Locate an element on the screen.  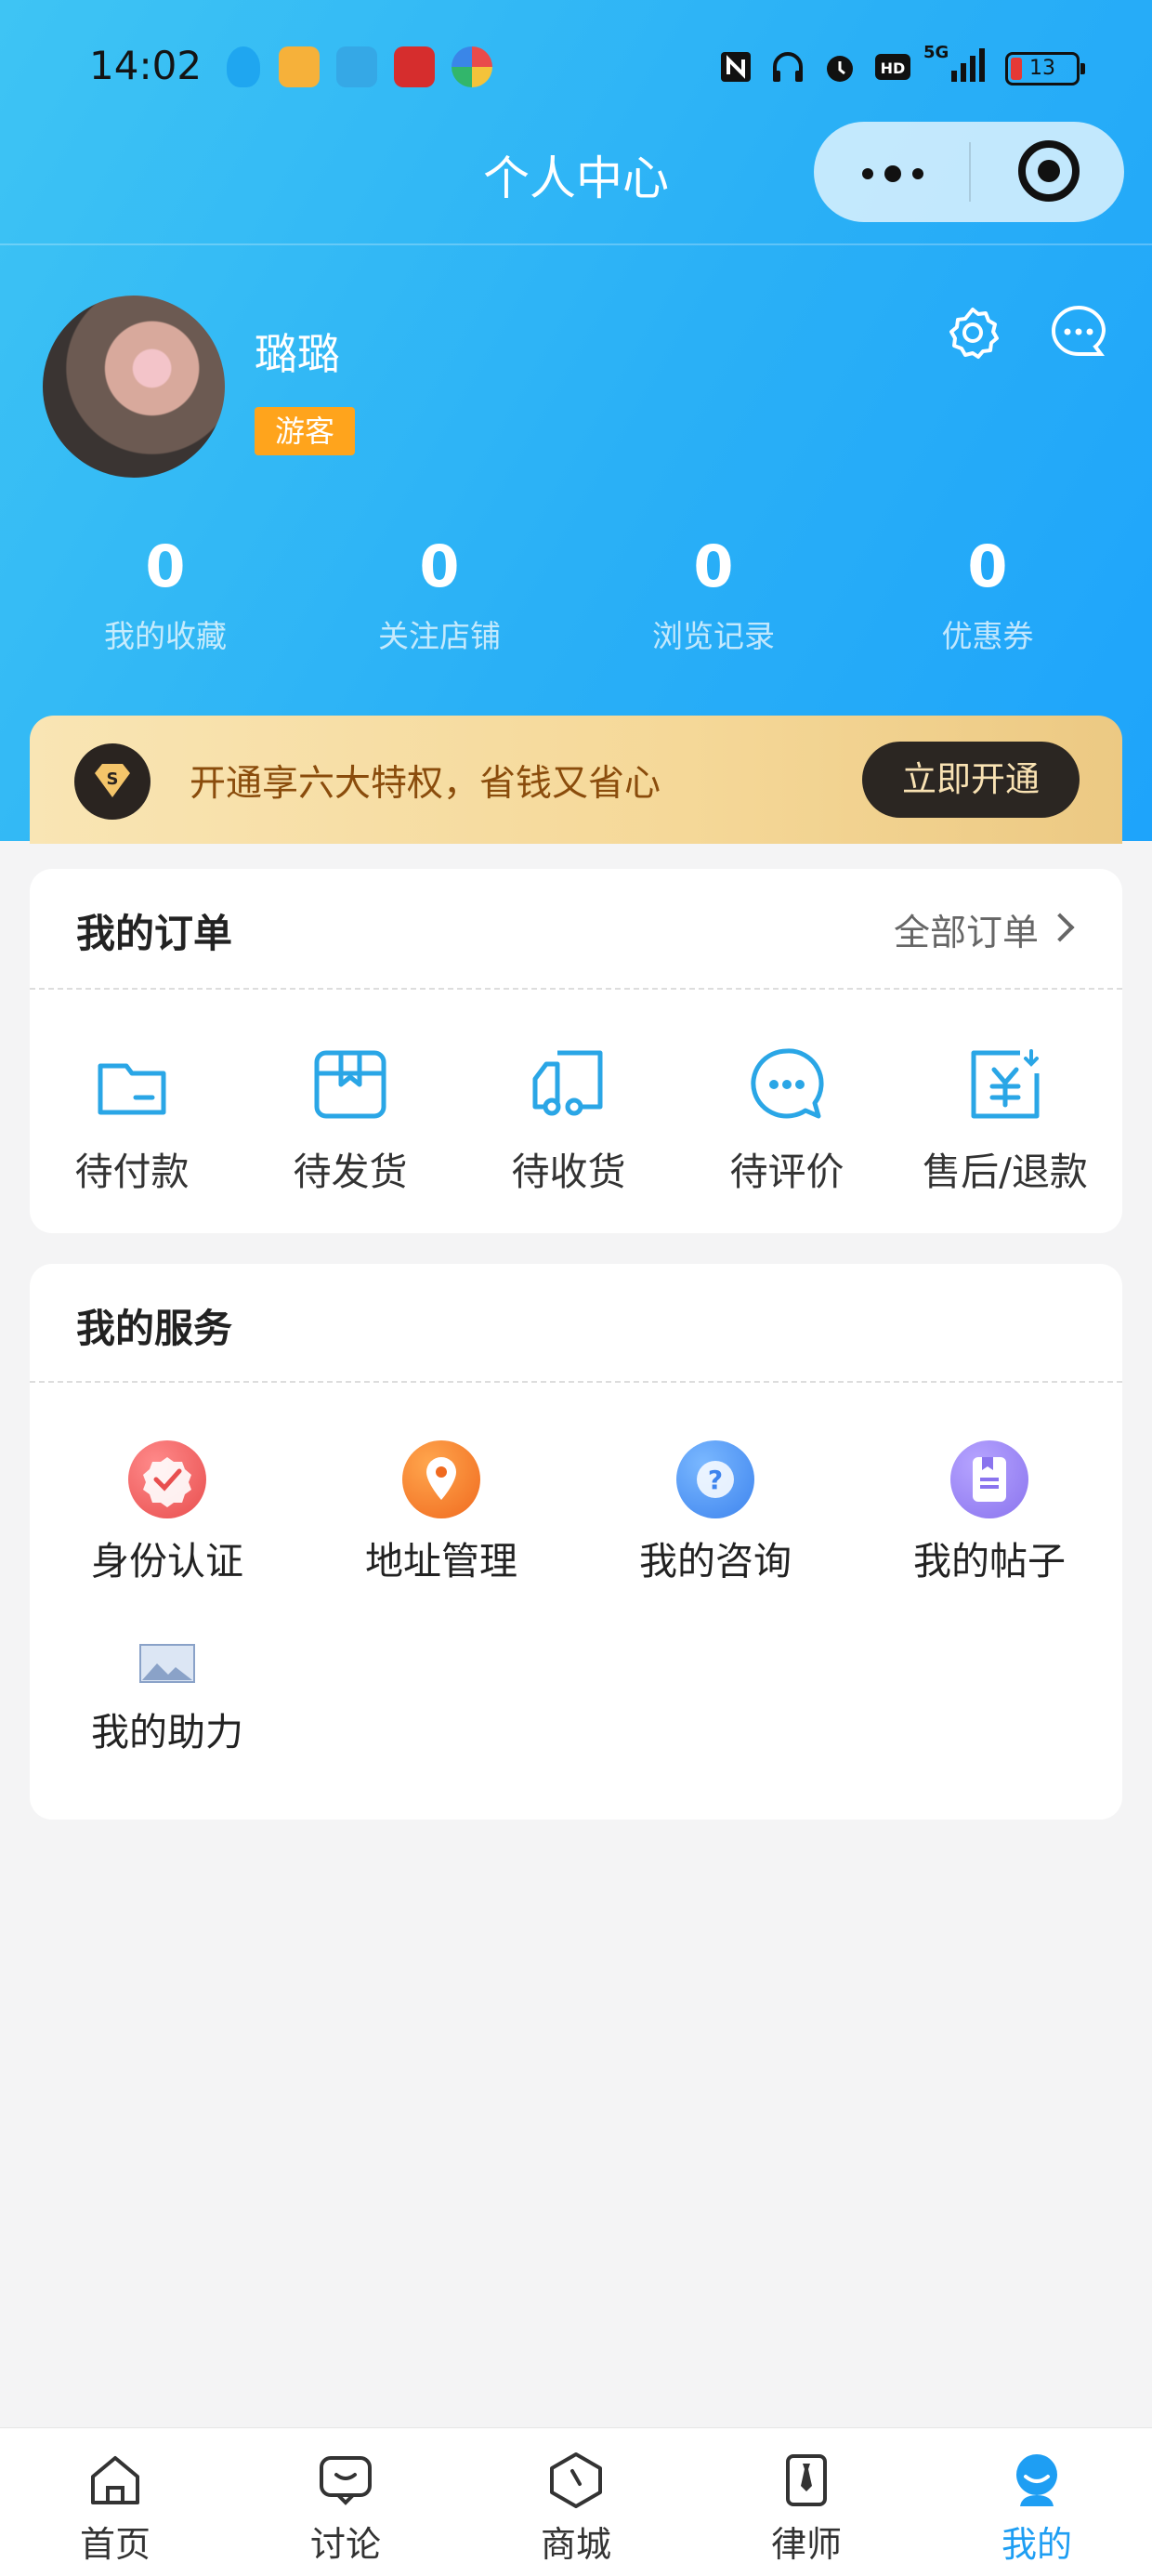
tab-label: 我的 is located at coordinates (1036, 2544).